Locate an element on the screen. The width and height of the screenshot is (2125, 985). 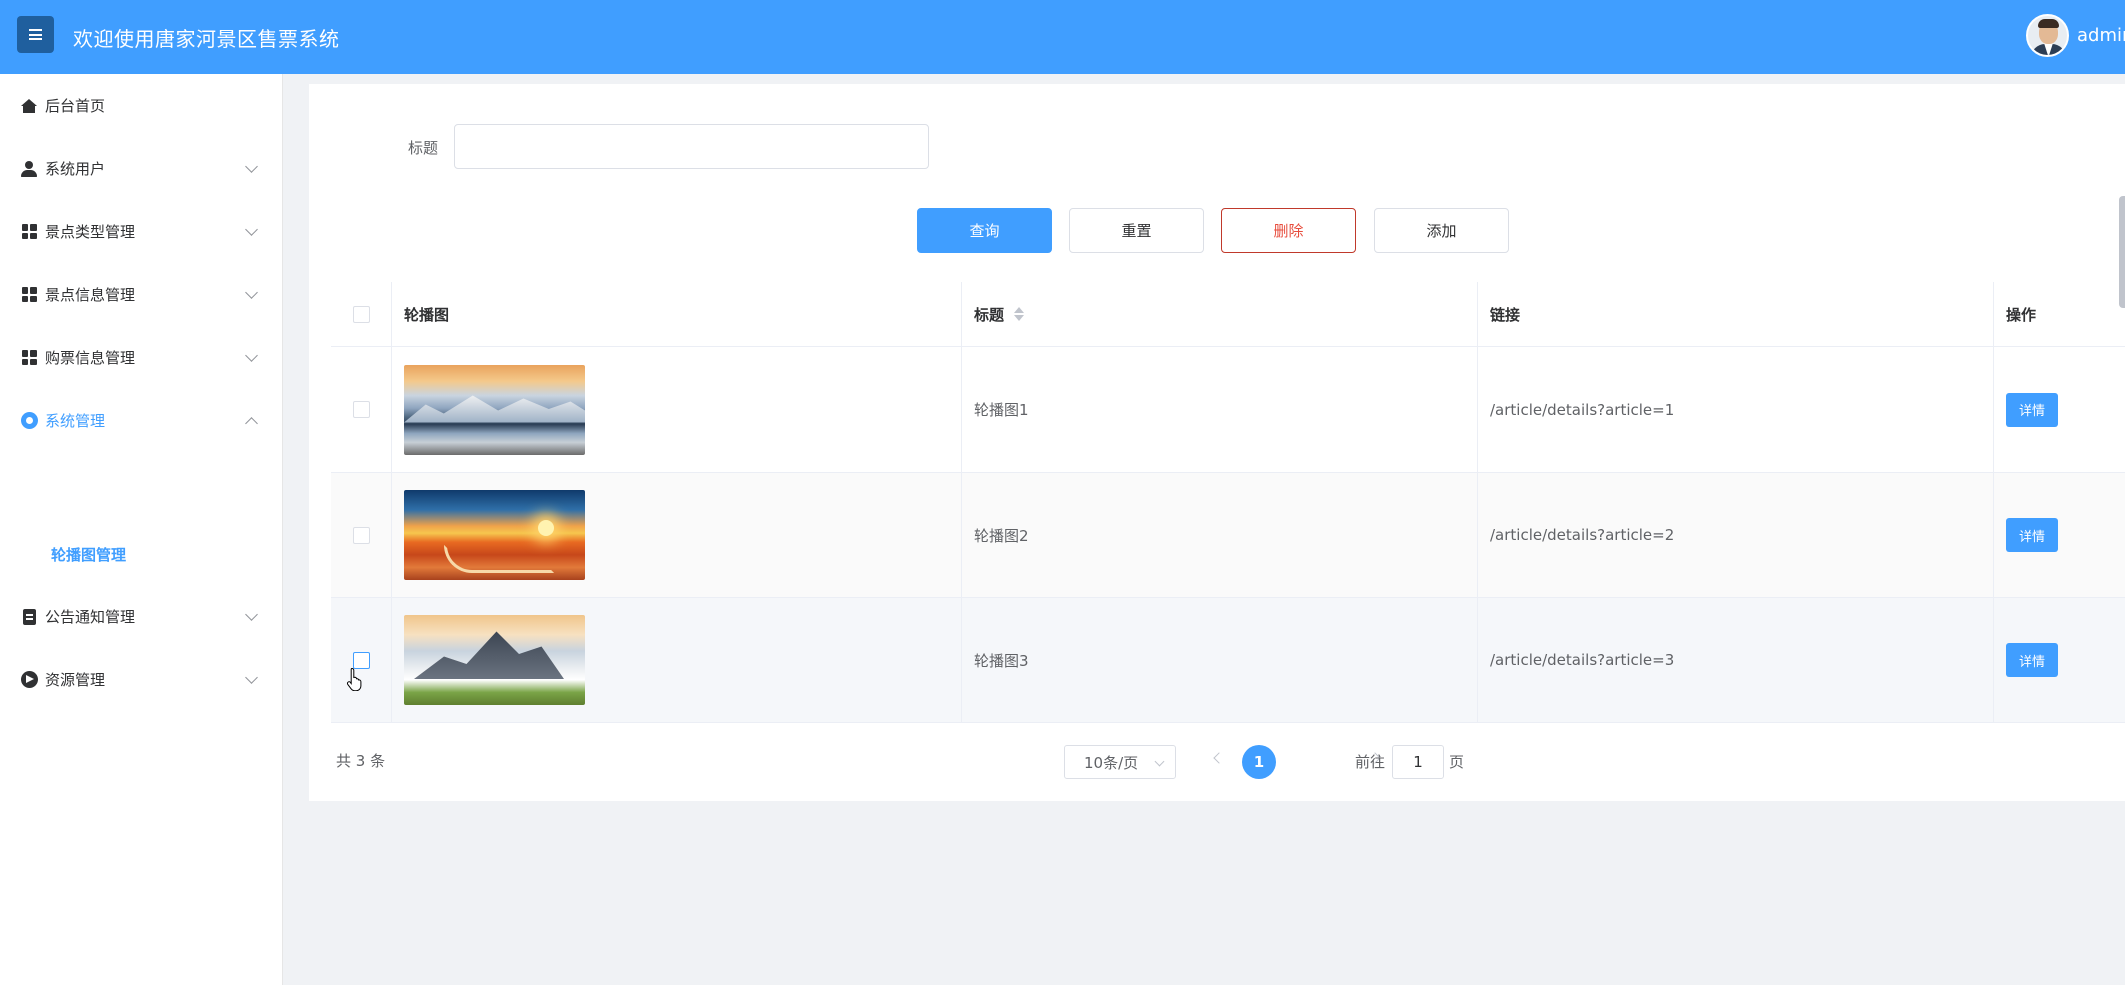
row-link: /article/details?article=1 is located at coordinates (1582, 409).